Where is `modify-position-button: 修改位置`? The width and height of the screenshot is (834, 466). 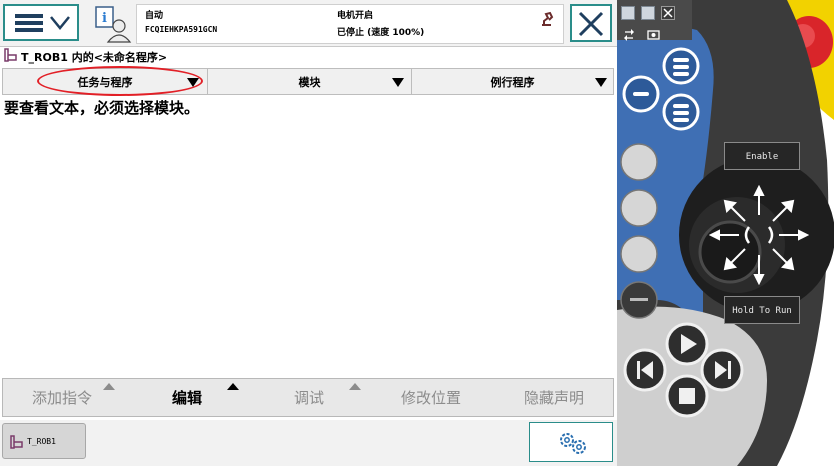
modify-position-button: 修改位置 is located at coordinates (431, 397).